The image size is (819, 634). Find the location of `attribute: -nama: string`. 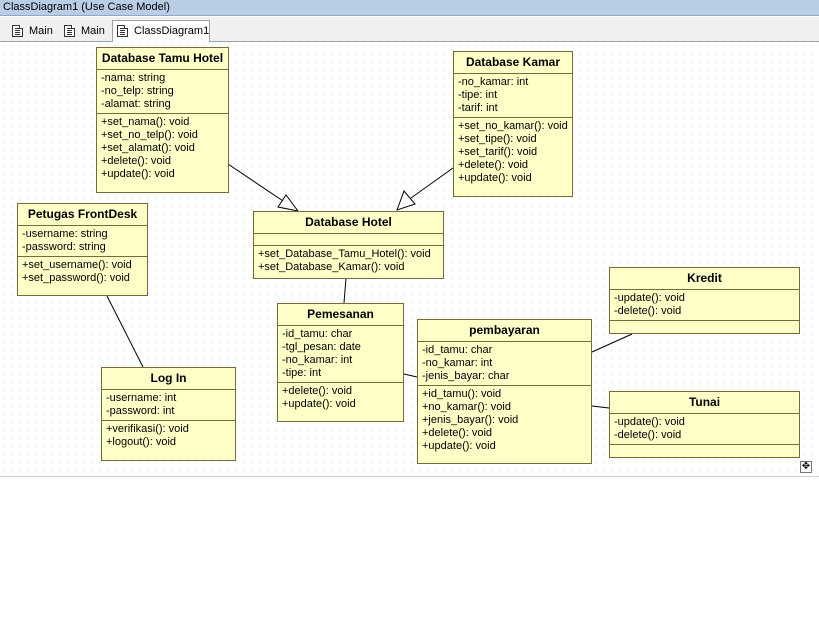

attribute: -nama: string is located at coordinates (133, 78).